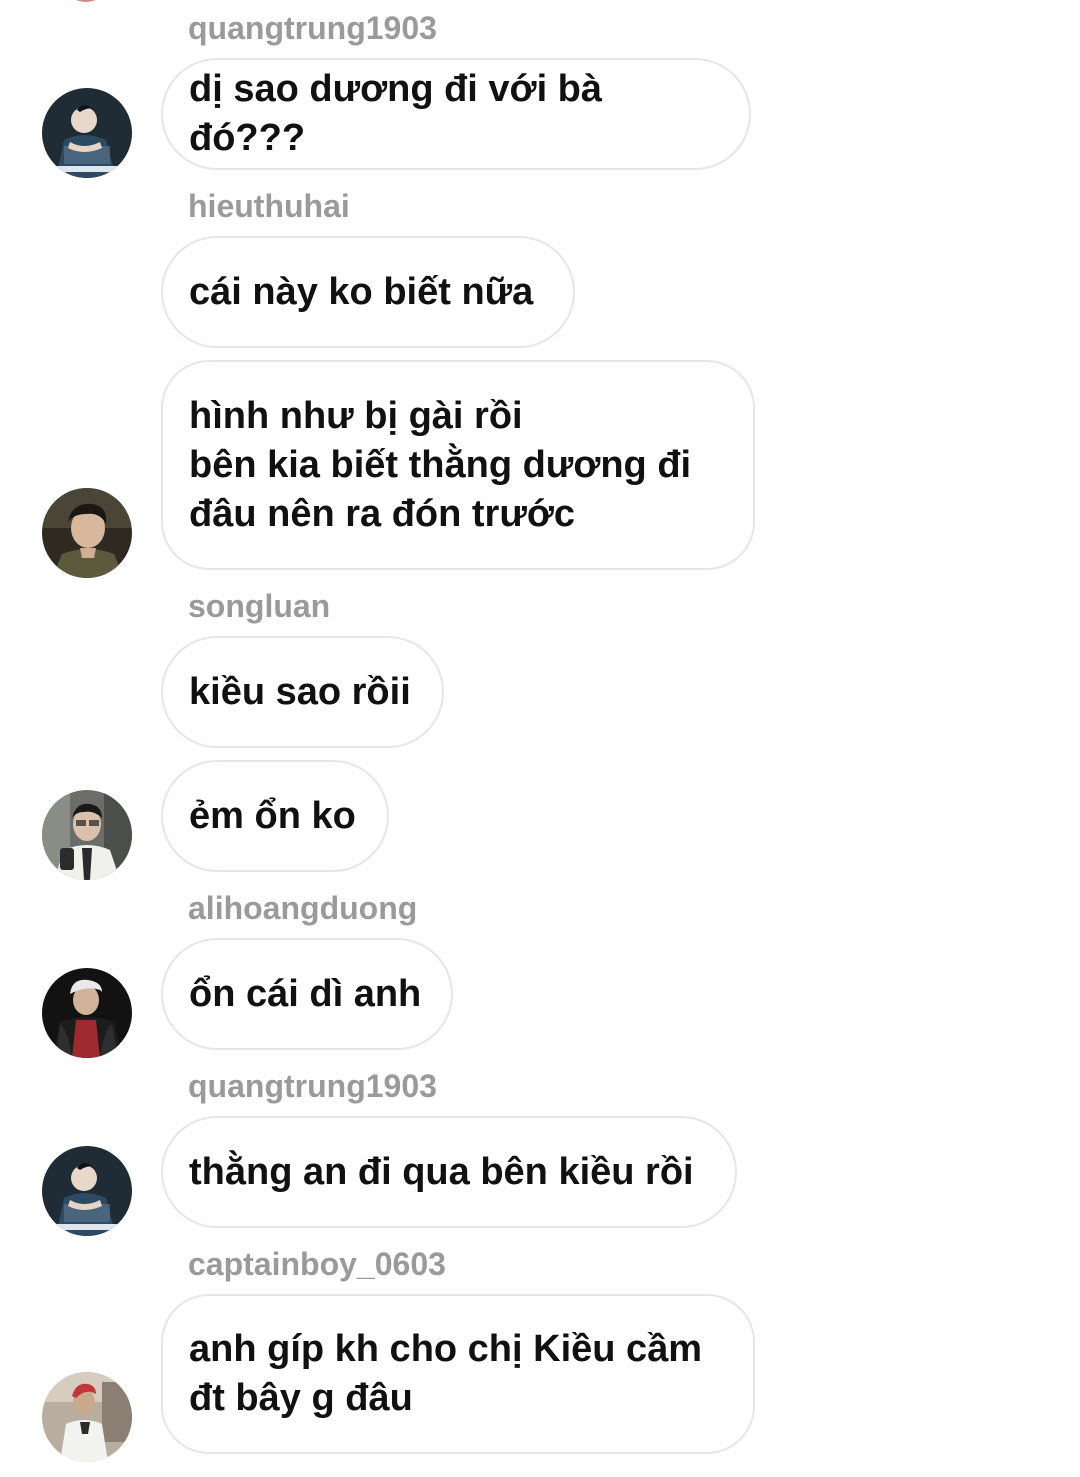 This screenshot has width=1080, height=1477. I want to click on message-bubble: cái này ko biết nữa, so click(368, 292).